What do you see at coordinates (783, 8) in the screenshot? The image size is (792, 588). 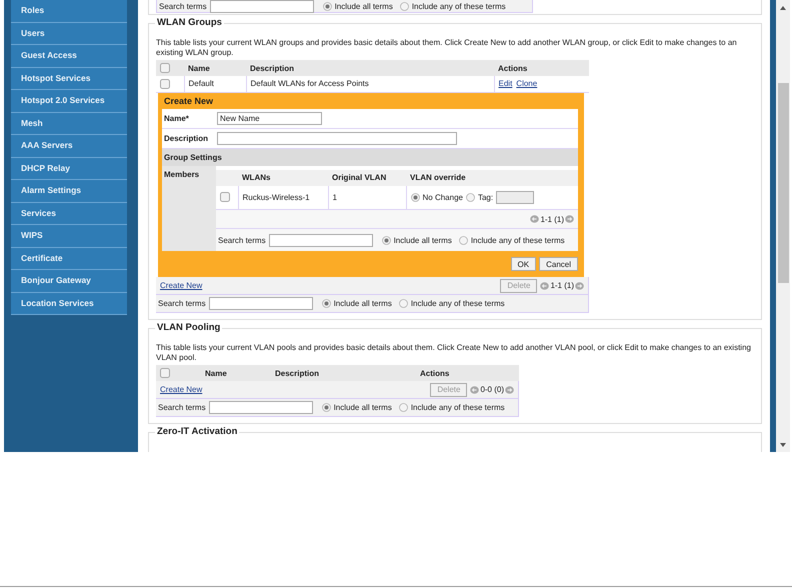 I see `scroll-up-icon` at bounding box center [783, 8].